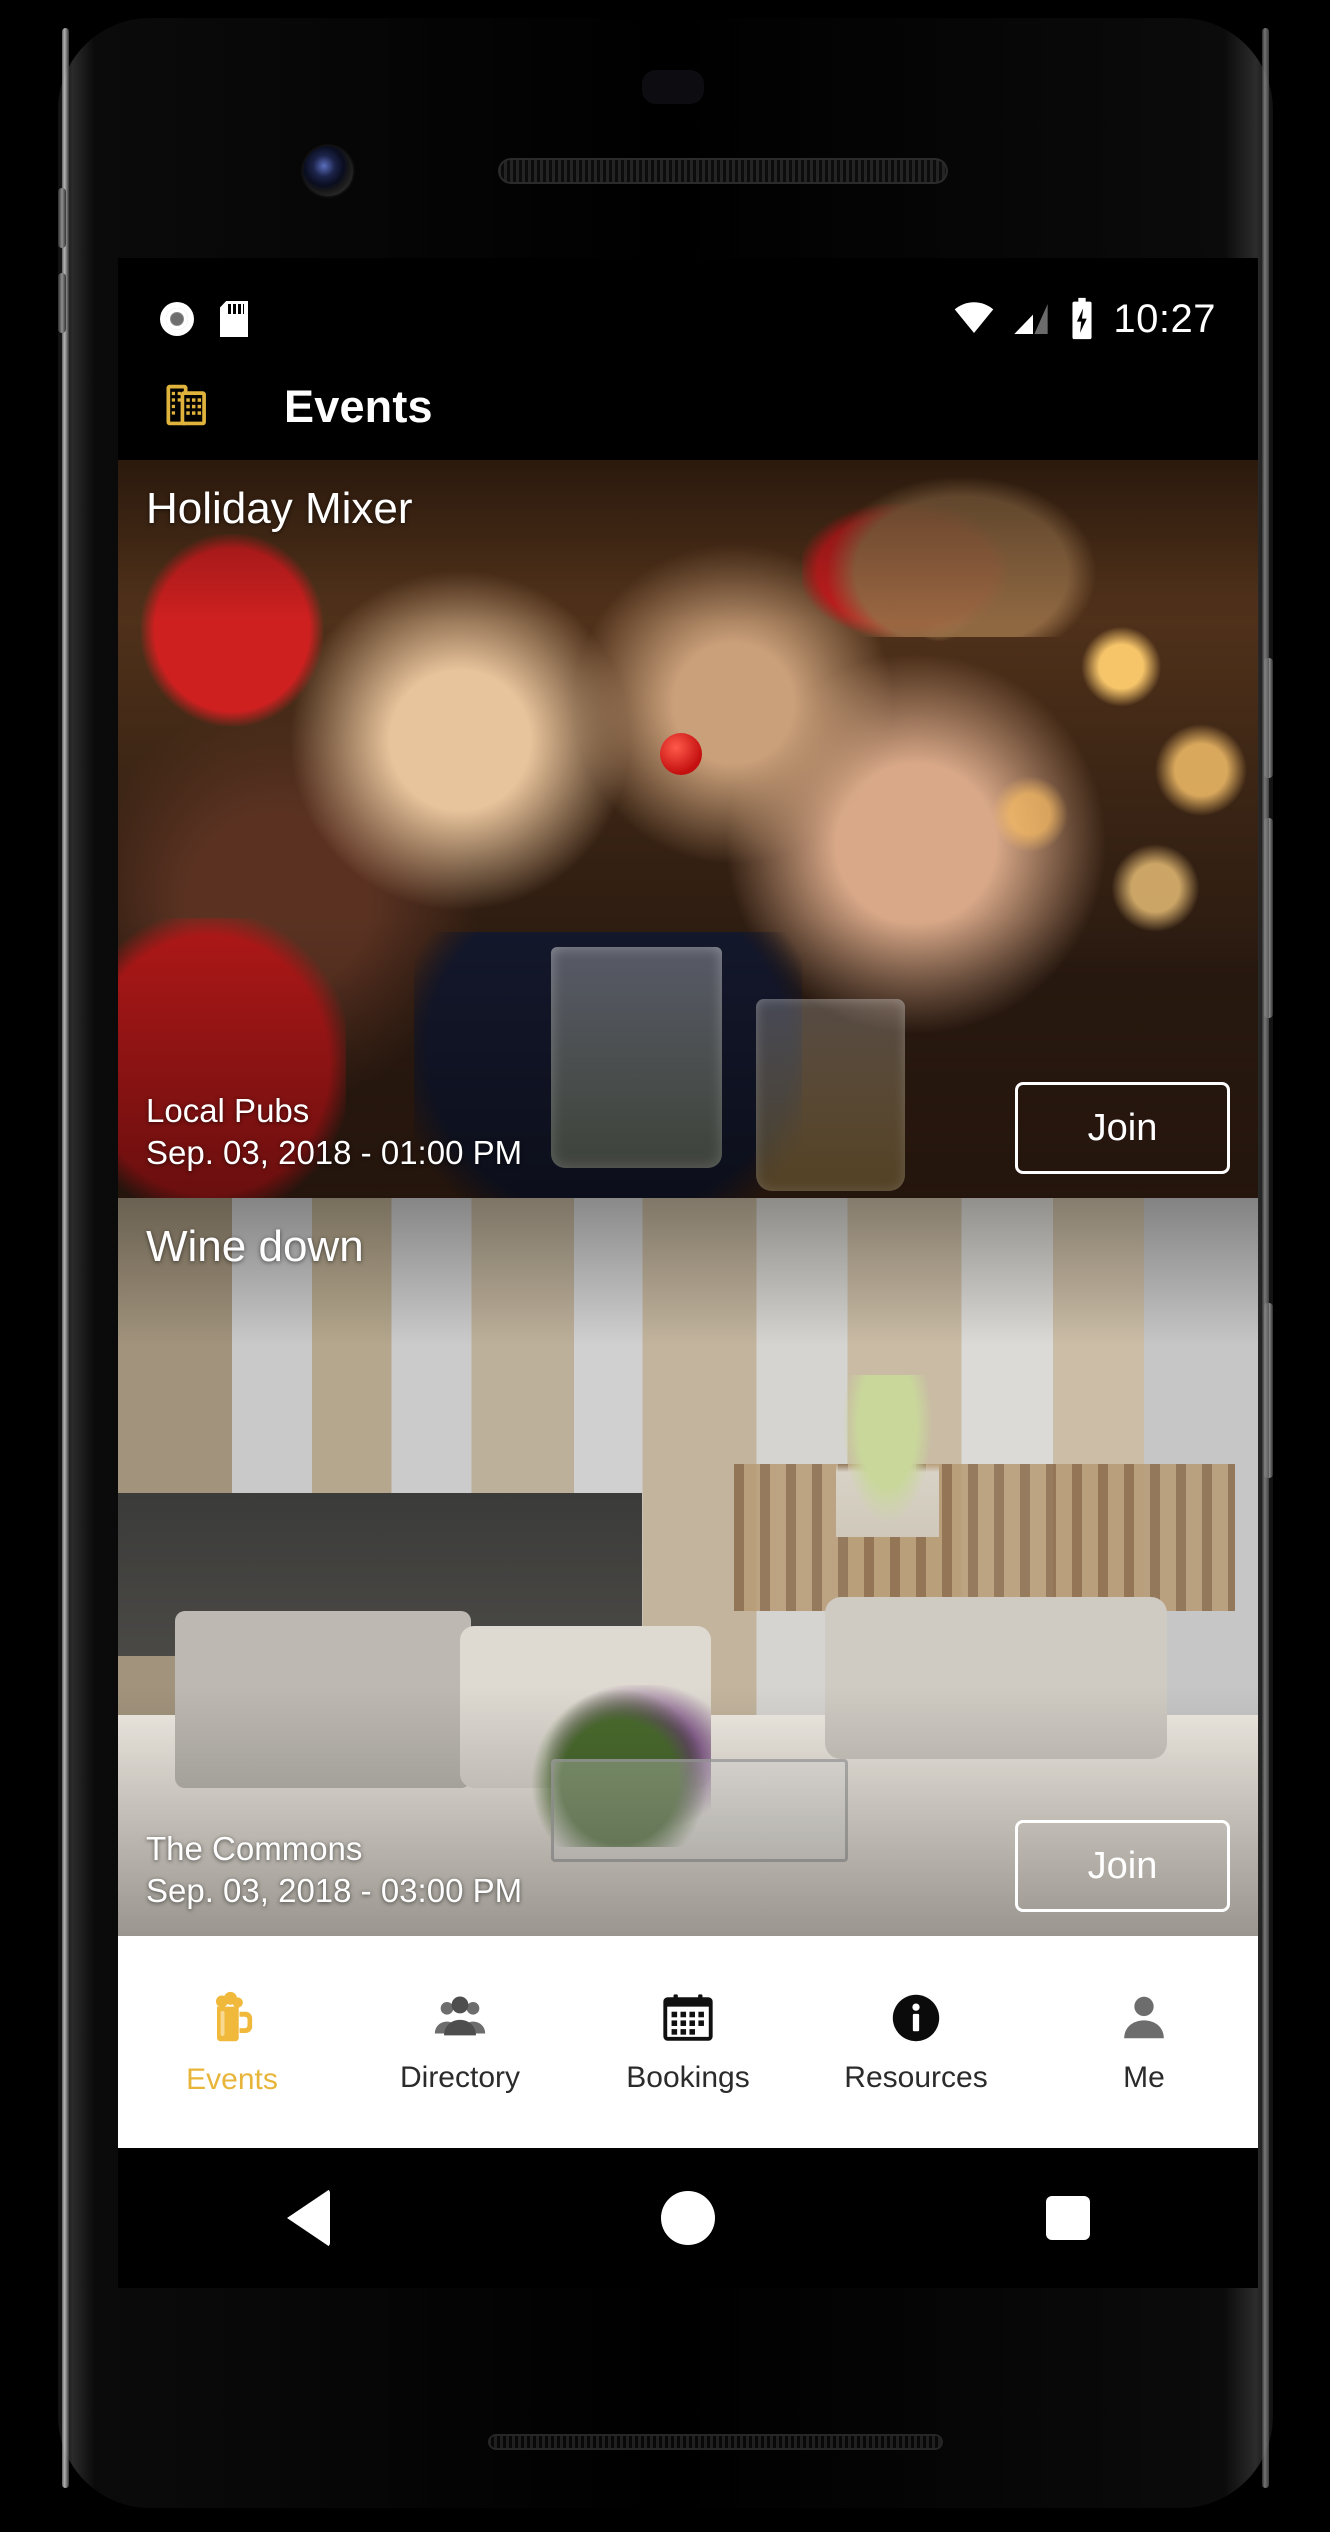 This screenshot has height=2532, width=1330. What do you see at coordinates (358, 406) in the screenshot?
I see `page-title: Events` at bounding box center [358, 406].